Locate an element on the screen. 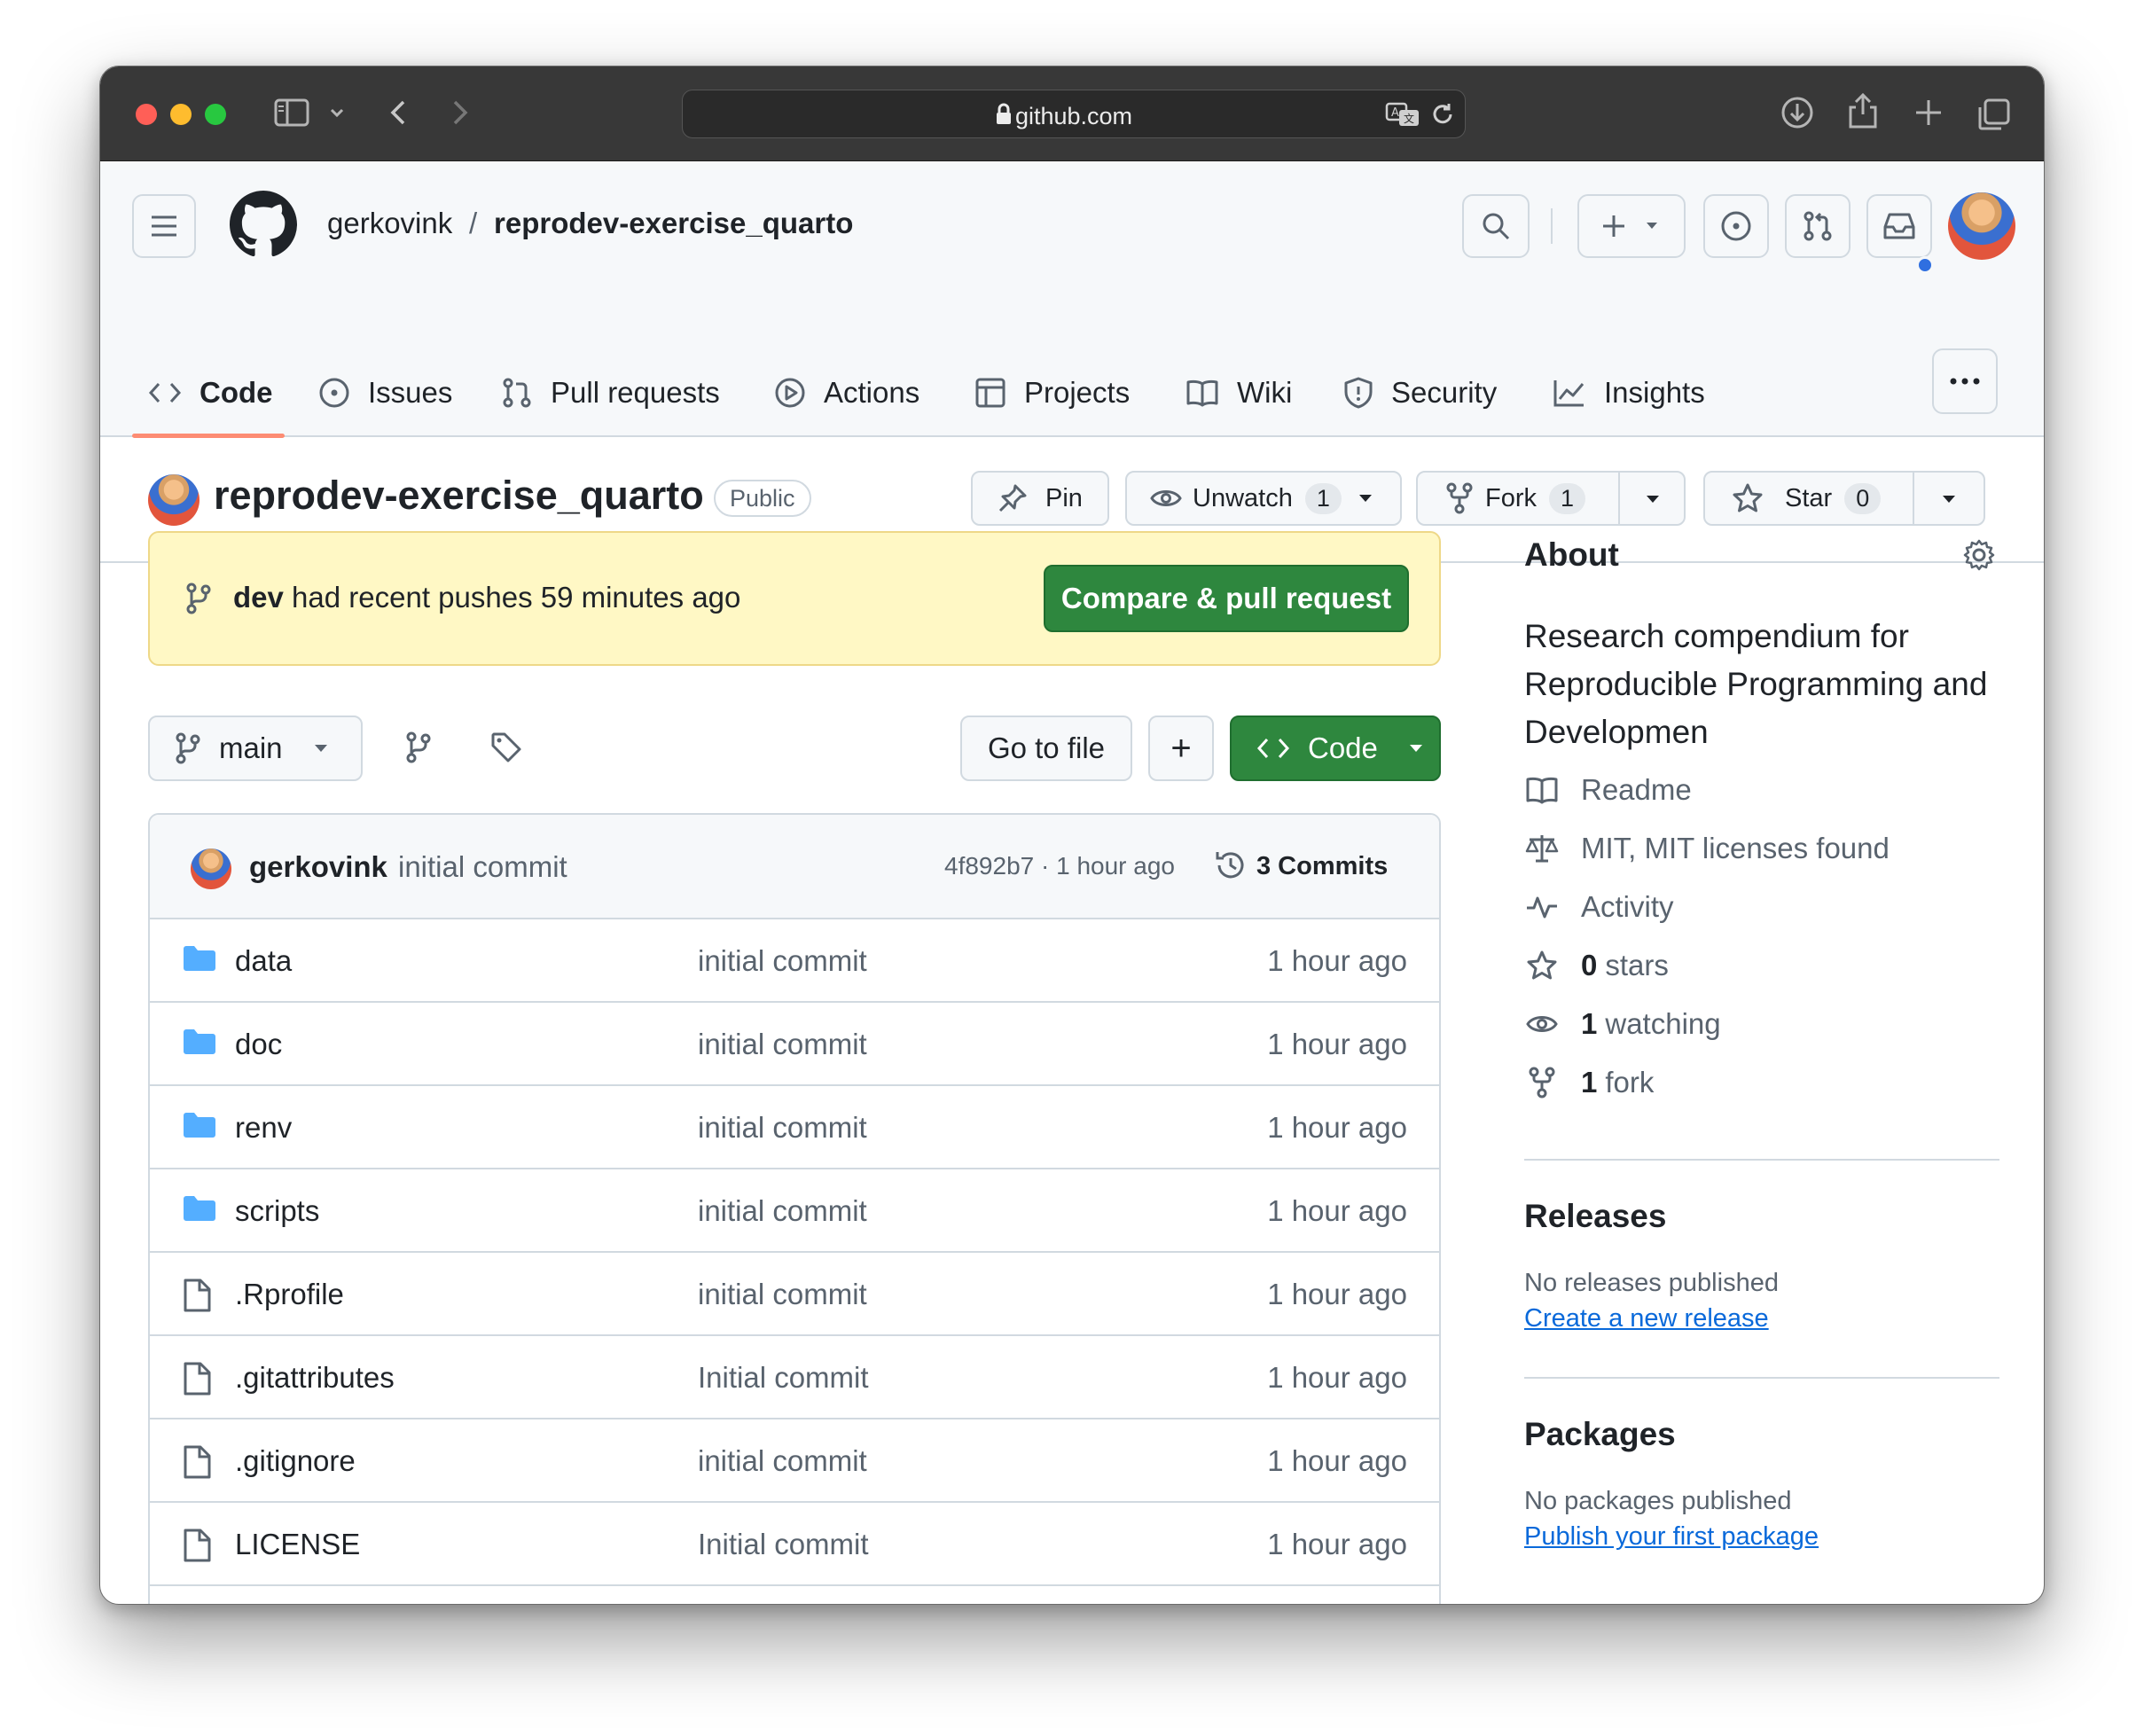 Image resolution: width=2144 pixels, height=1736 pixels. repo-forked-icon is located at coordinates (1459, 498).